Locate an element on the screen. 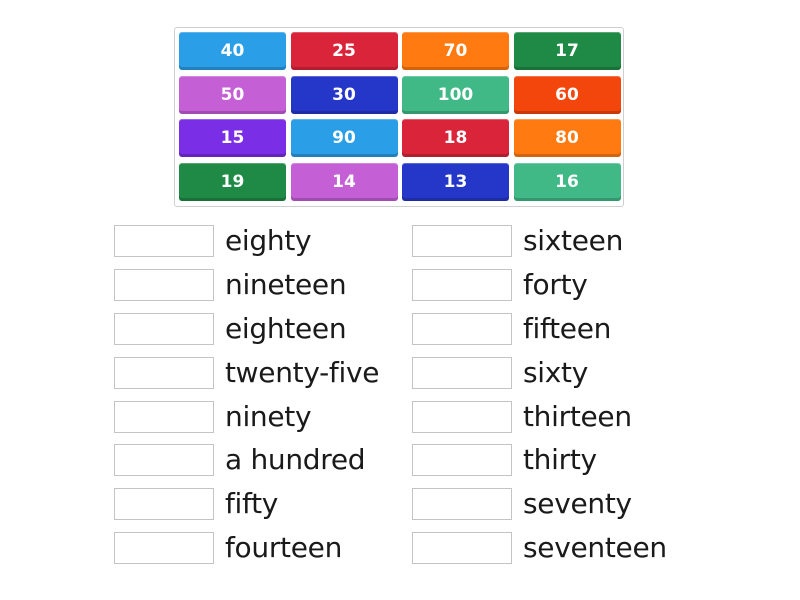  number-tile: 15 is located at coordinates (232, 138).